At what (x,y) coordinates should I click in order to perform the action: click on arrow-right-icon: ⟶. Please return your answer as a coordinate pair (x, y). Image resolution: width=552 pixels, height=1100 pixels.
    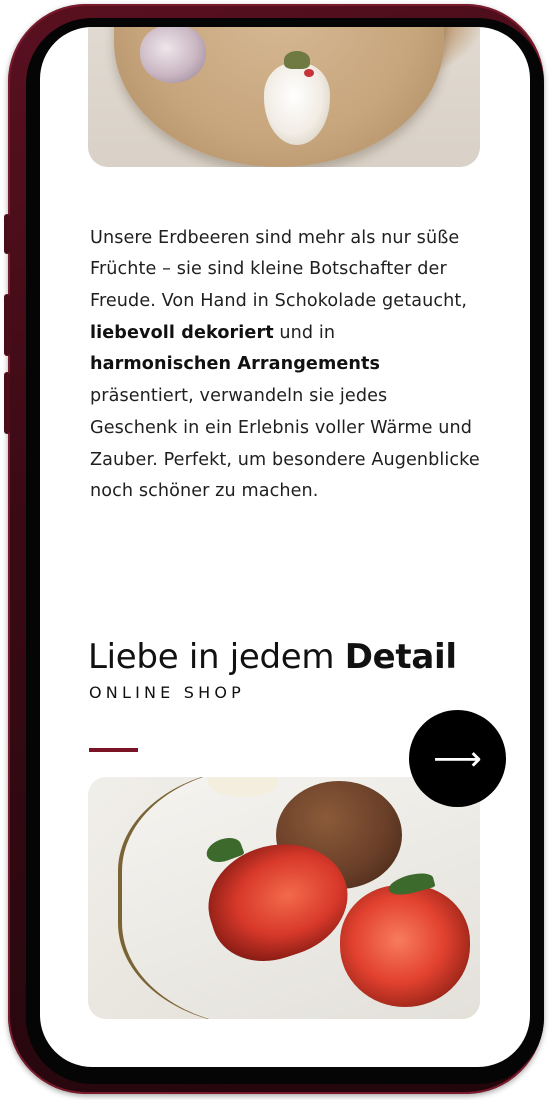
    Looking at the image, I should click on (457, 758).